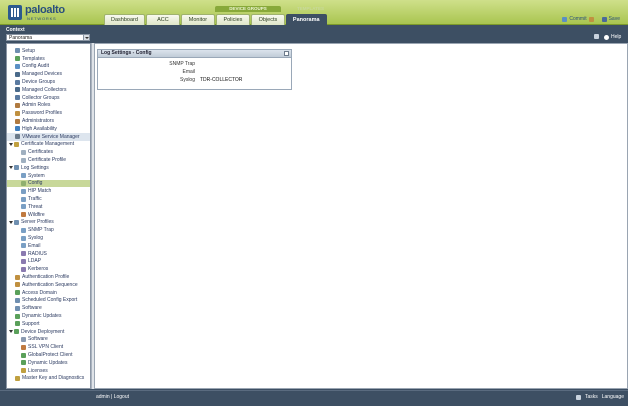  Describe the element at coordinates (23, 363) in the screenshot. I see `updates-icon` at that location.